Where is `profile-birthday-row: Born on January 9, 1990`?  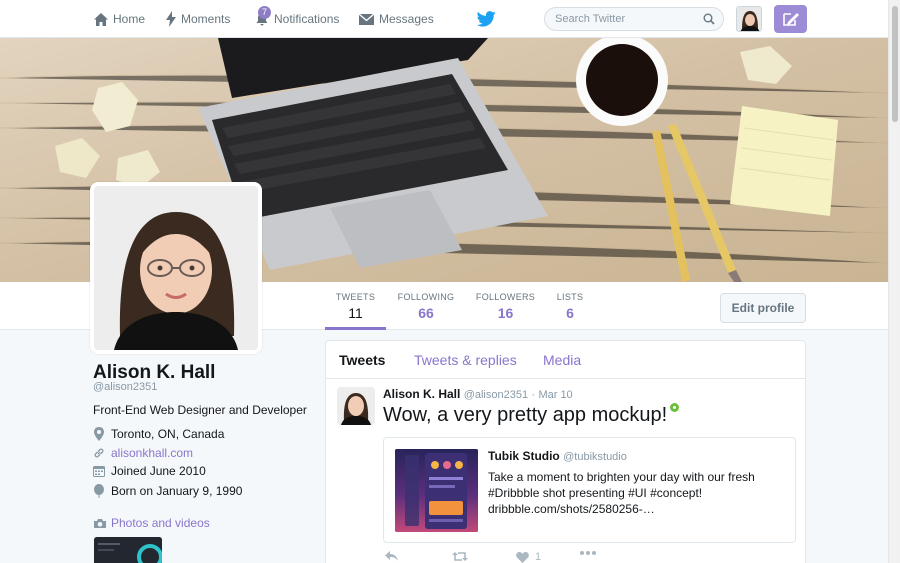
profile-birthday-row: Born on January 9, 1990 is located at coordinates (167, 491).